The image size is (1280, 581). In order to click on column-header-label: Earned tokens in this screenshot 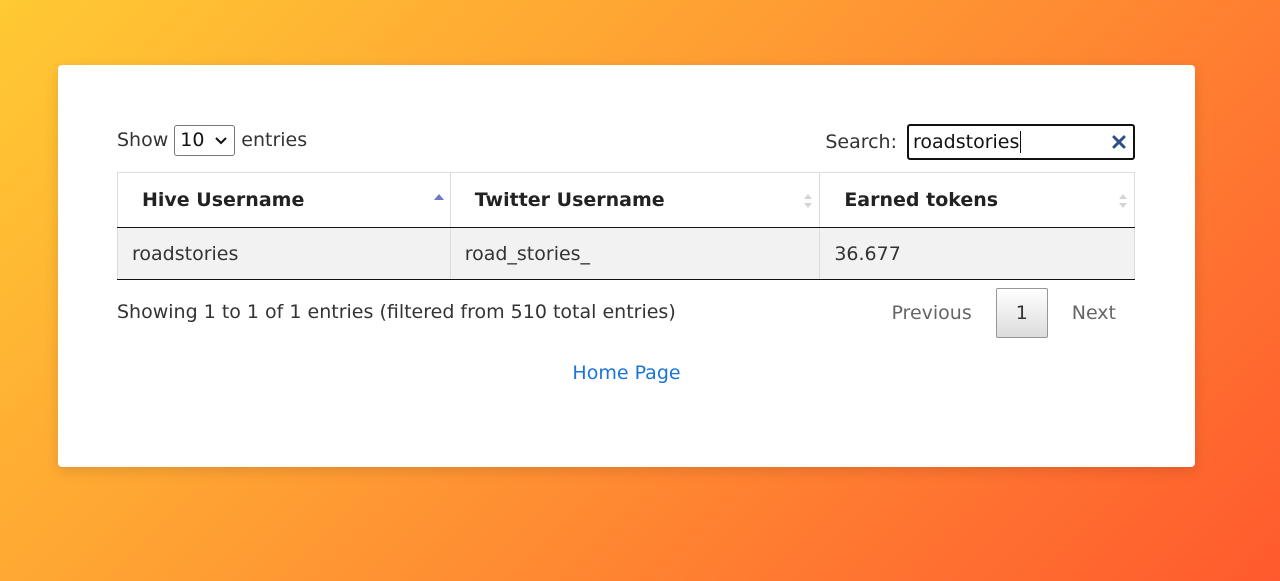, I will do `click(921, 200)`.